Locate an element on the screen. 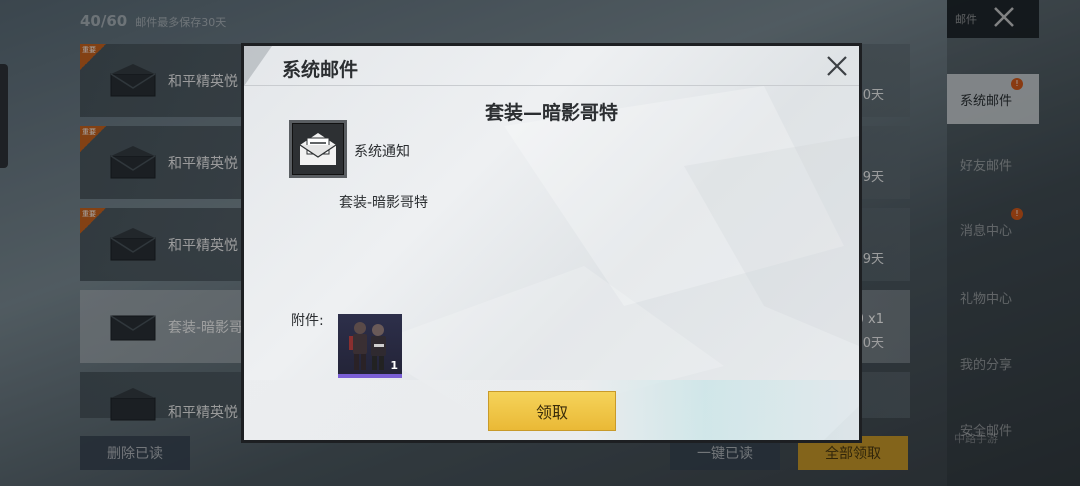 This screenshot has height=486, width=1080. sender-avatar is located at coordinates (318, 149).